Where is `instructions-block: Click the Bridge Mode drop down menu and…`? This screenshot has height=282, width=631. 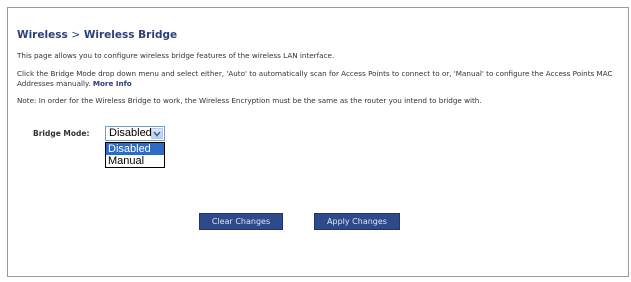 instructions-block: Click the Bridge Mode drop down menu and… is located at coordinates (317, 78).